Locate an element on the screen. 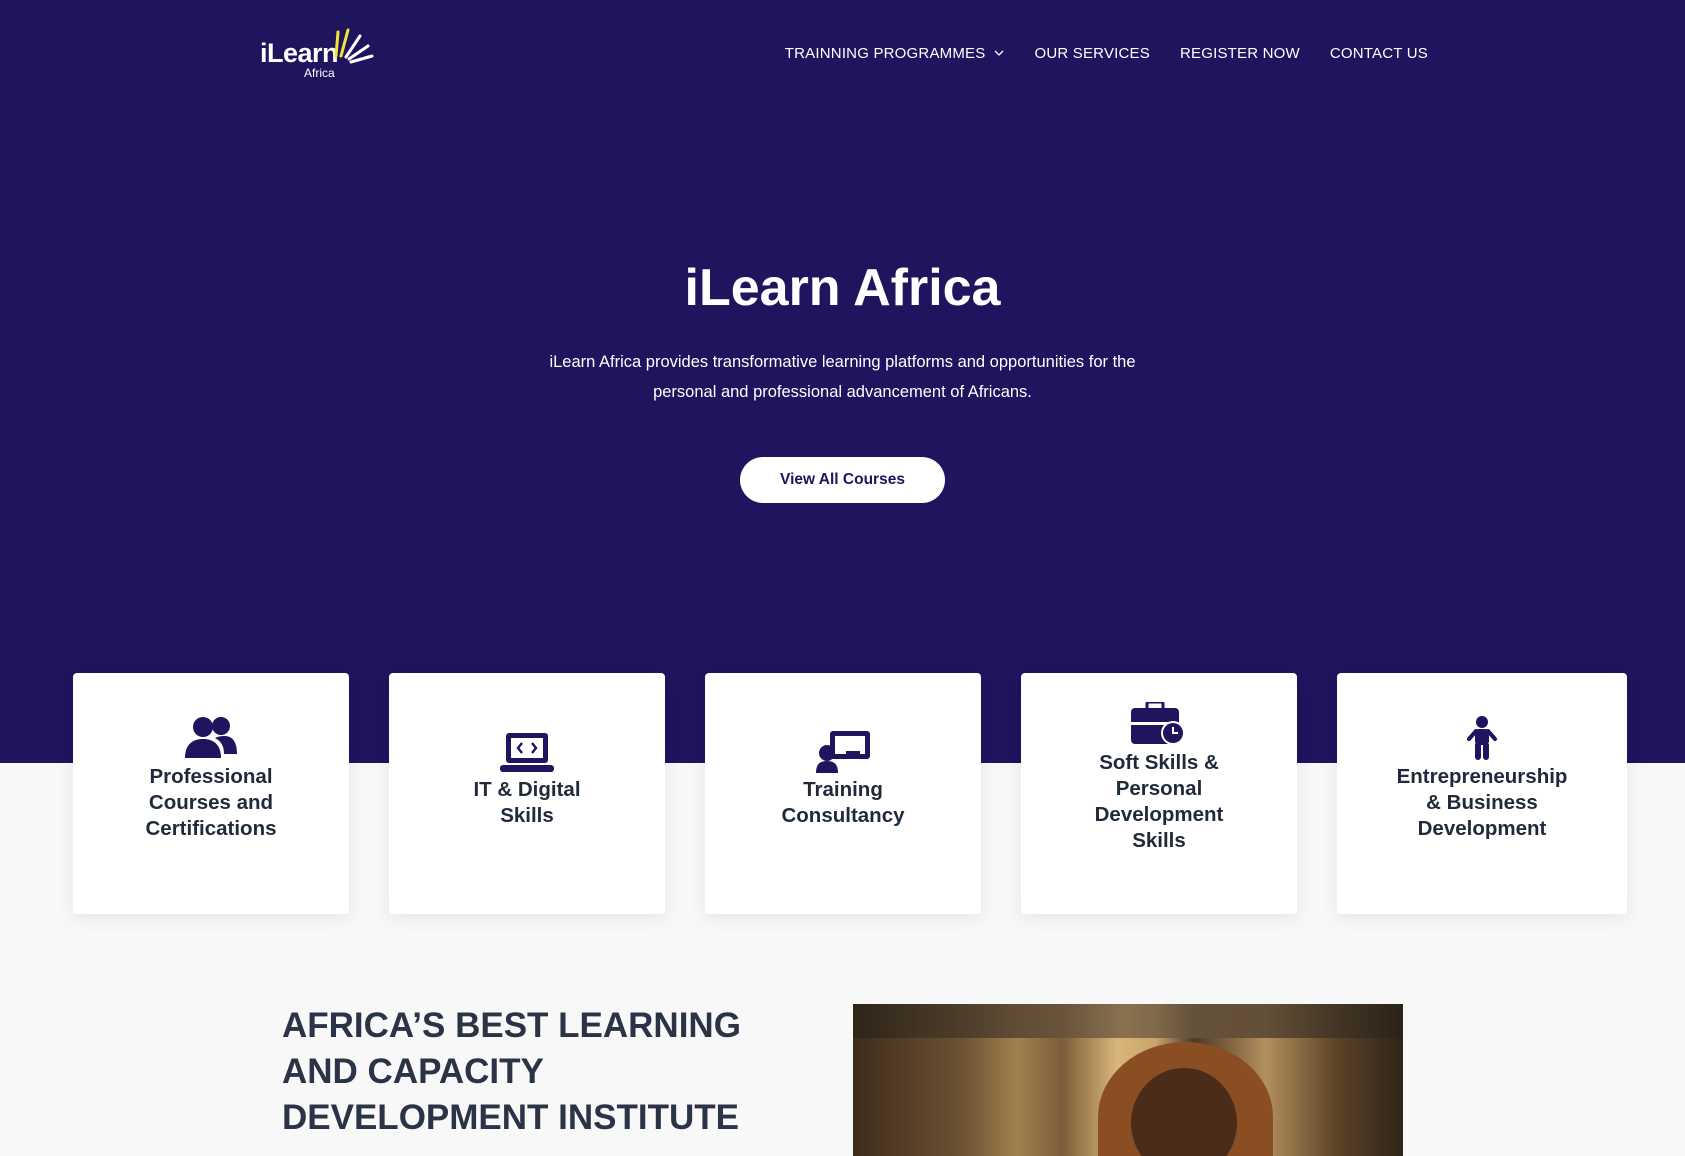 This screenshot has width=1685, height=1156. sunburst-icon is located at coordinates (354, 46).